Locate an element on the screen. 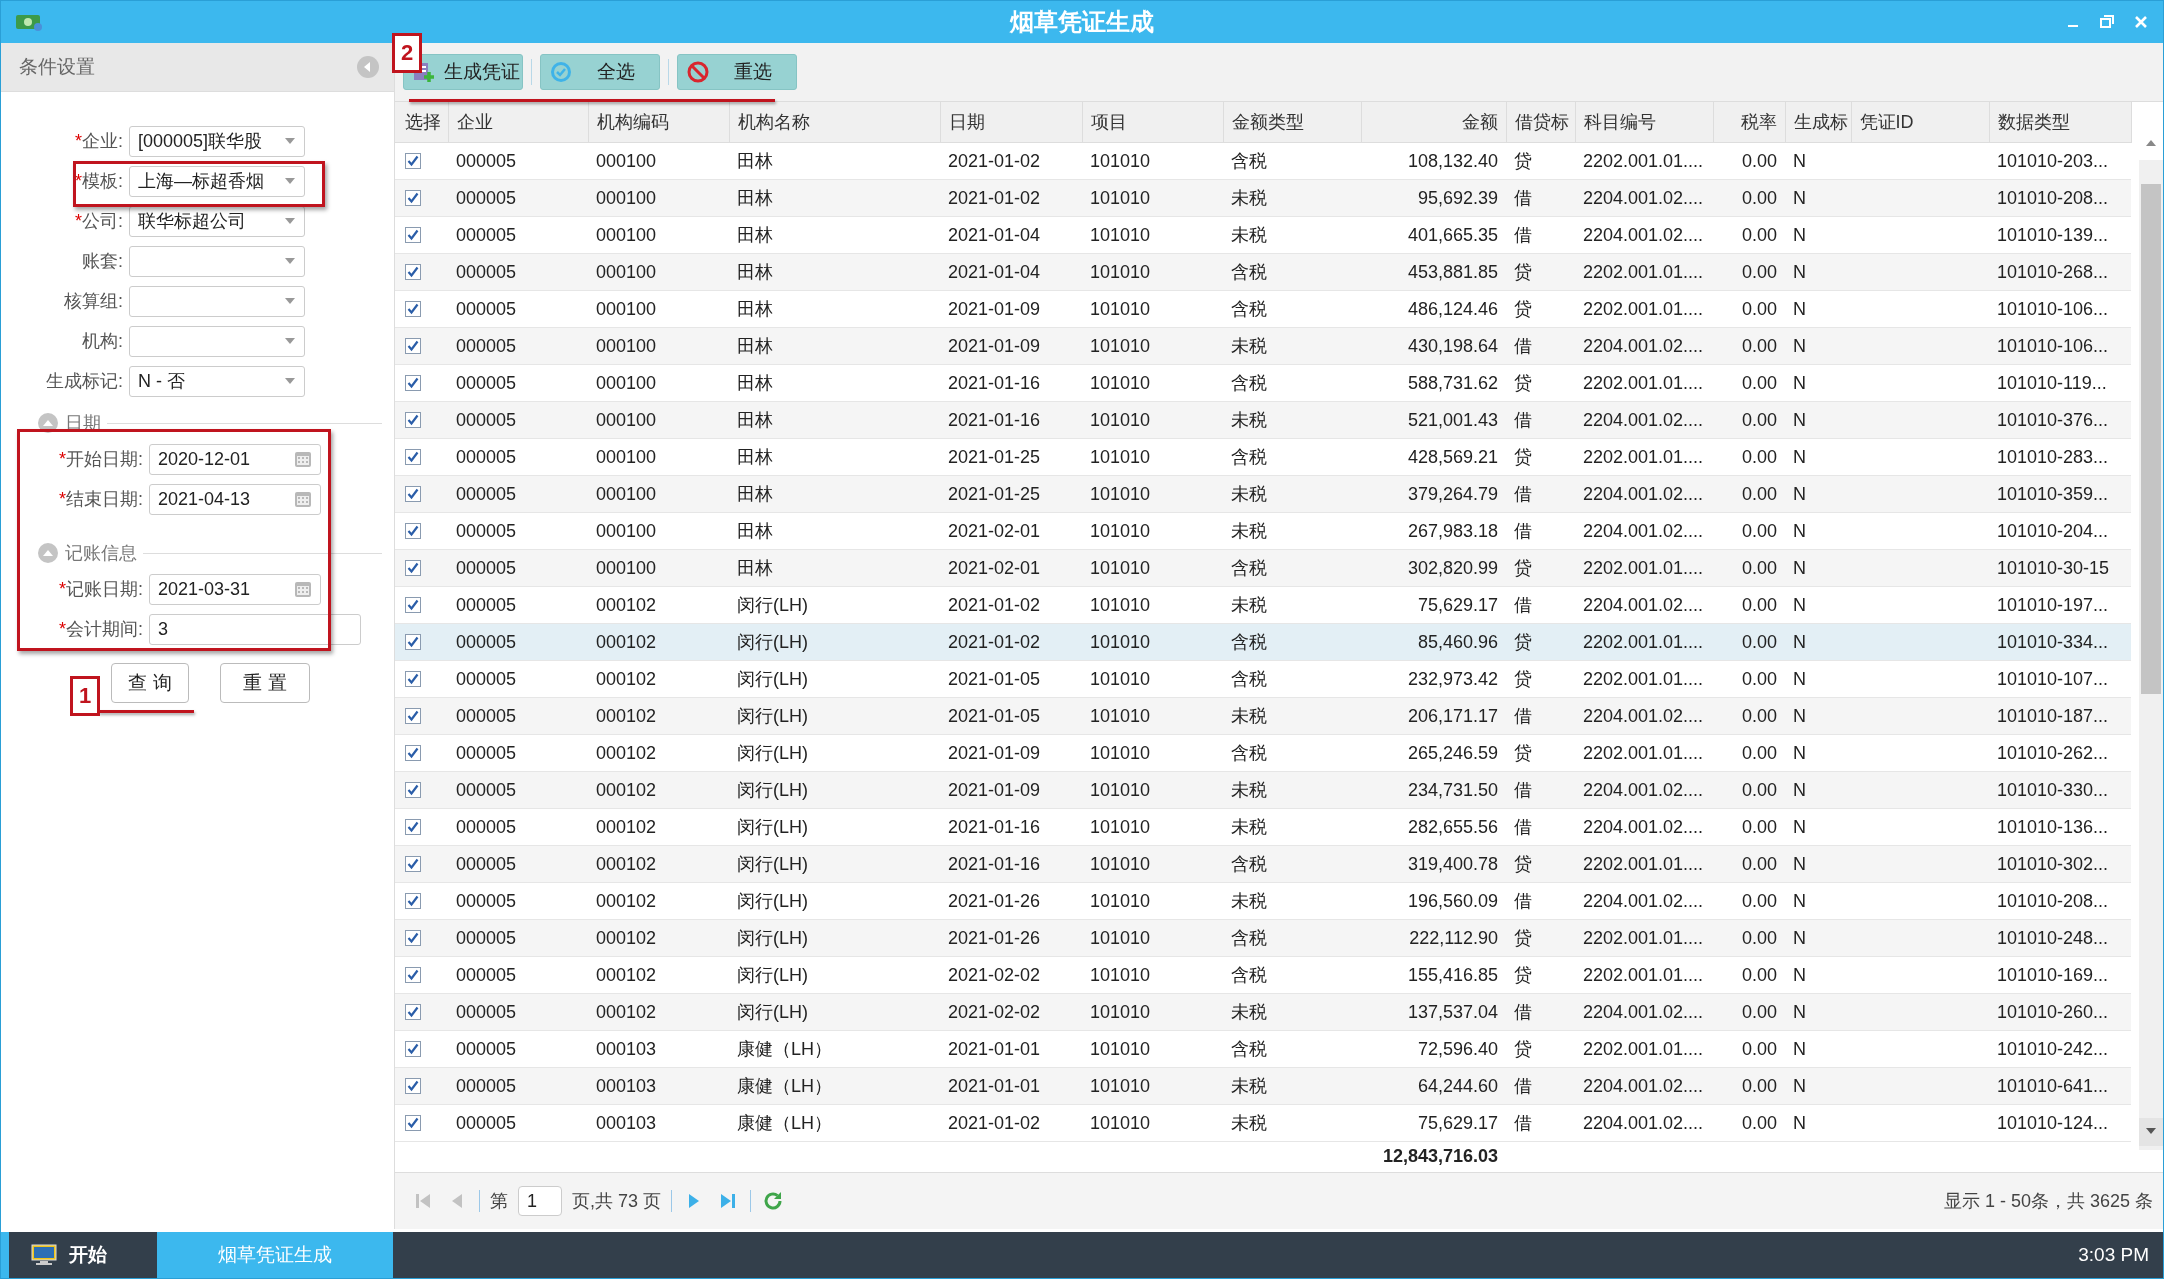  column-header: 企业 is located at coordinates (518, 122).